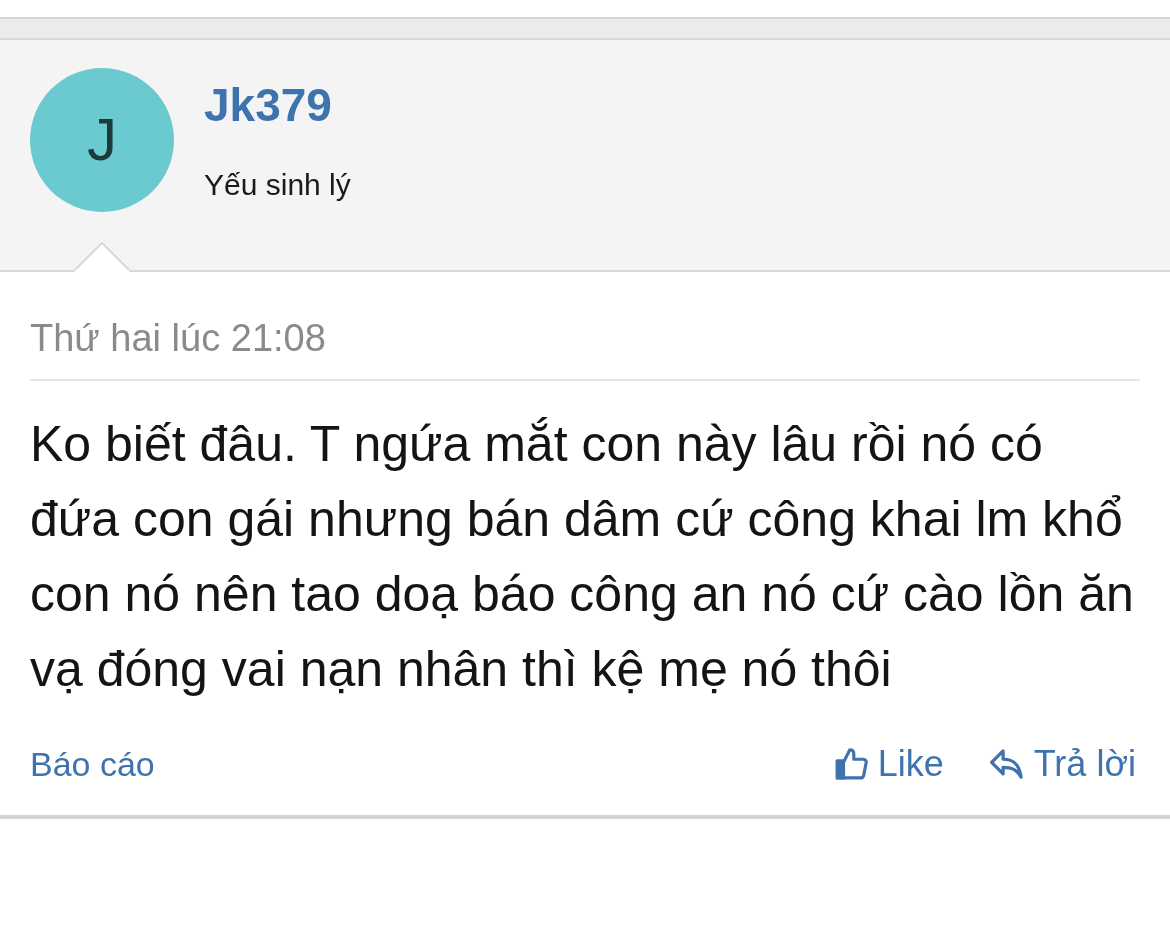 The width and height of the screenshot is (1170, 927). Describe the element at coordinates (1061, 764) in the screenshot. I see `reply-link: Trả lời` at that location.